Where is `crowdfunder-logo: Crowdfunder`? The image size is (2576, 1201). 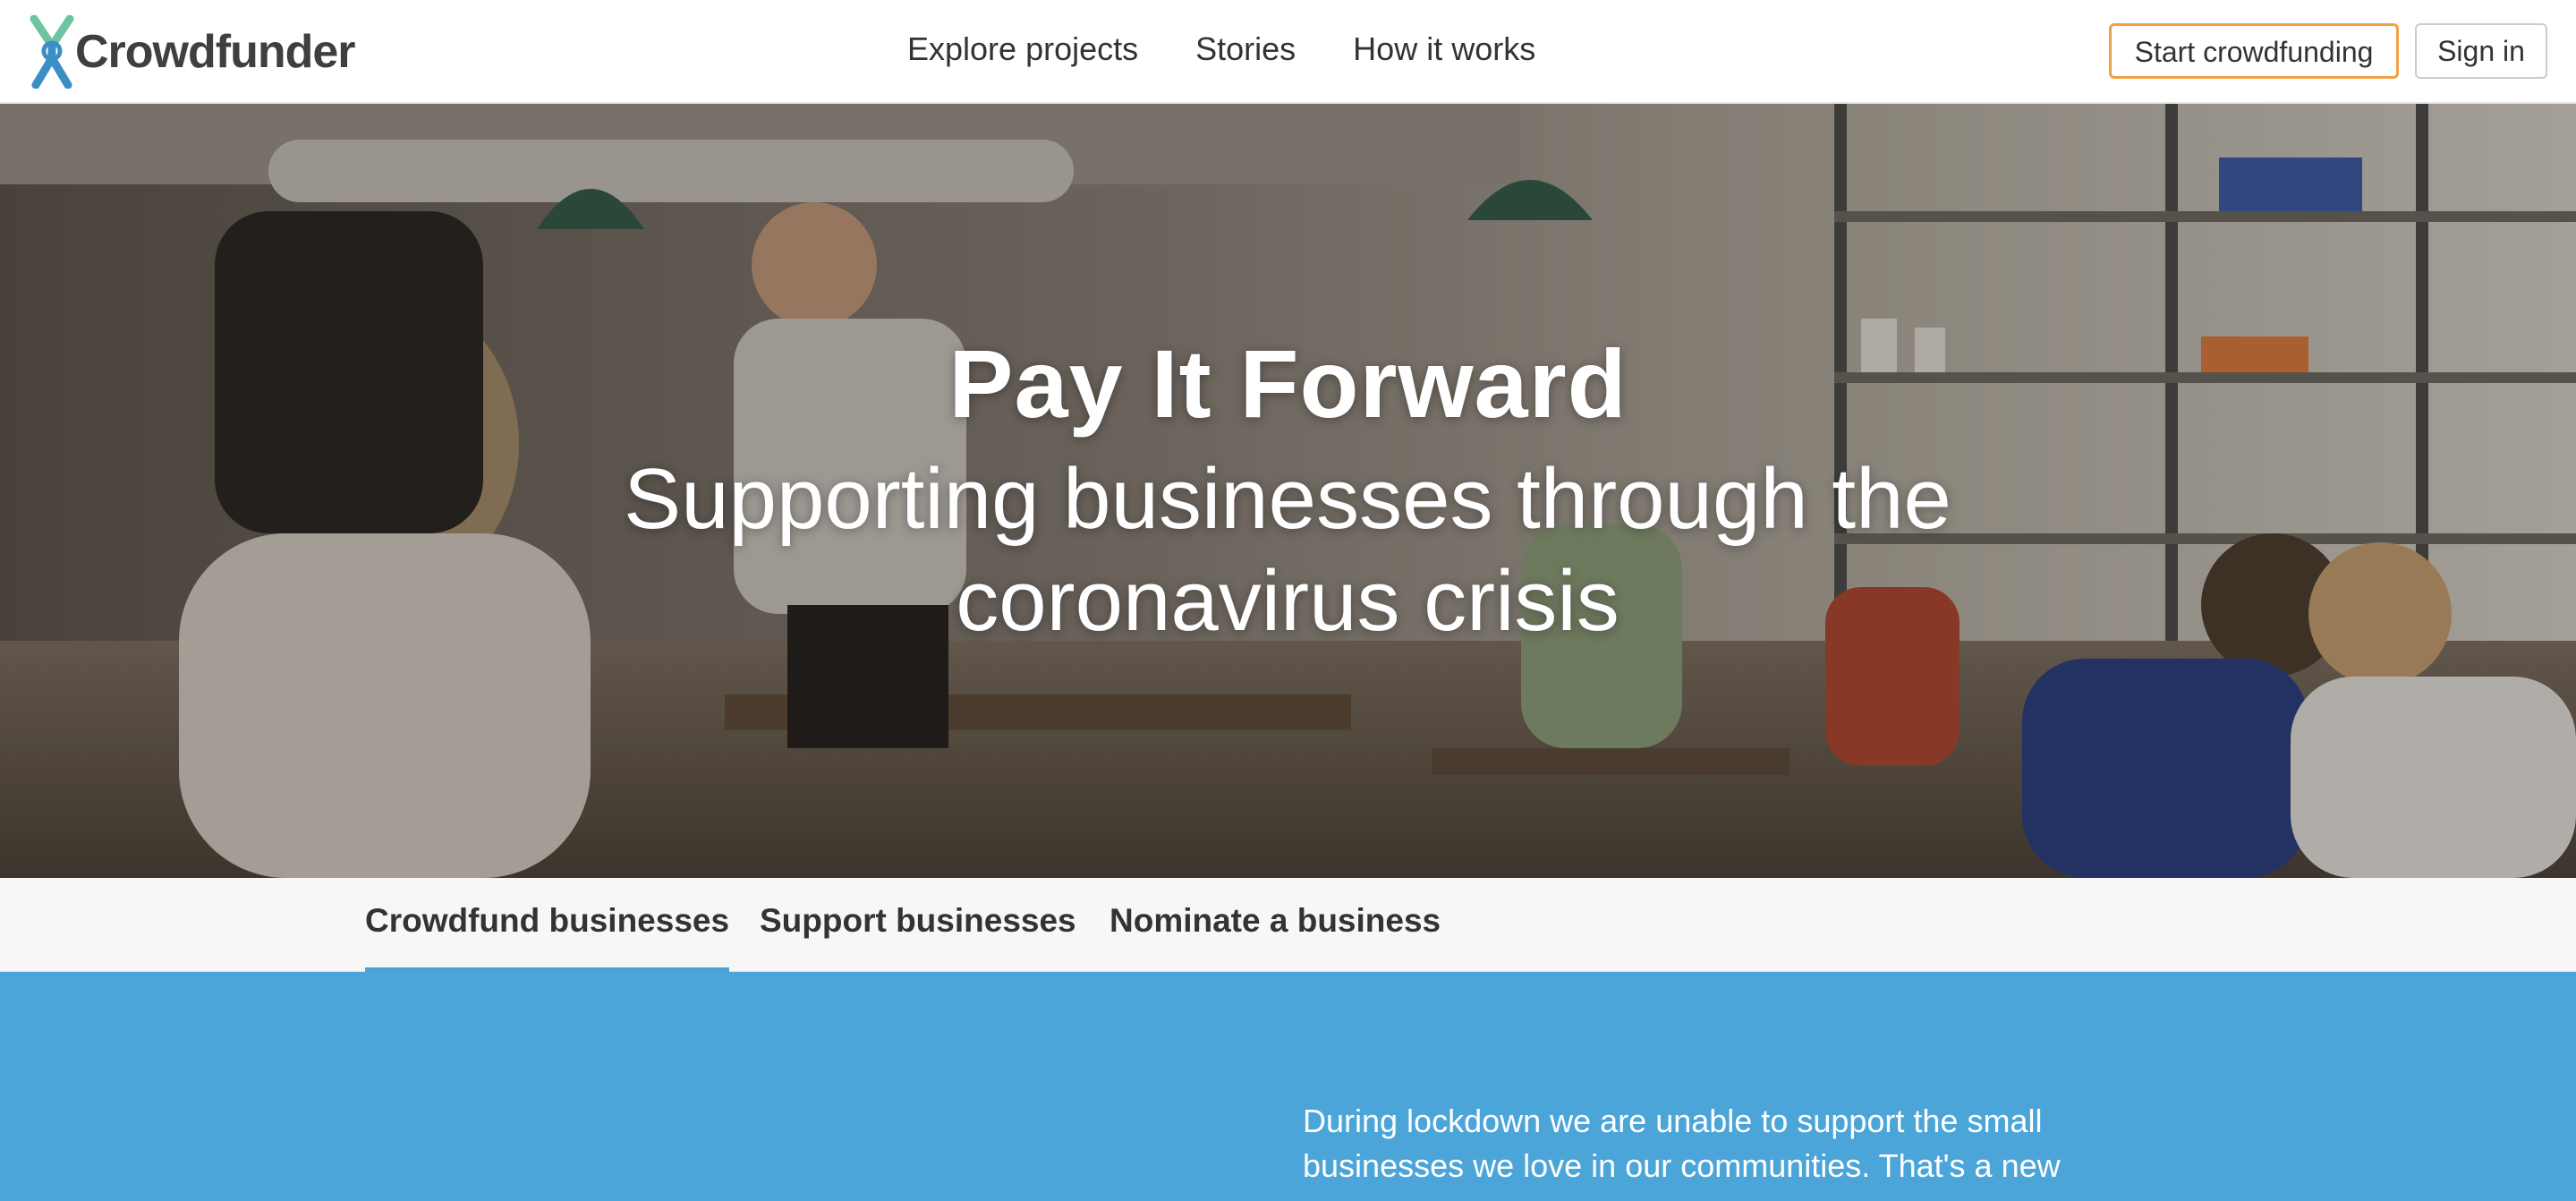 crowdfunder-logo: Crowdfunder is located at coordinates (191, 51).